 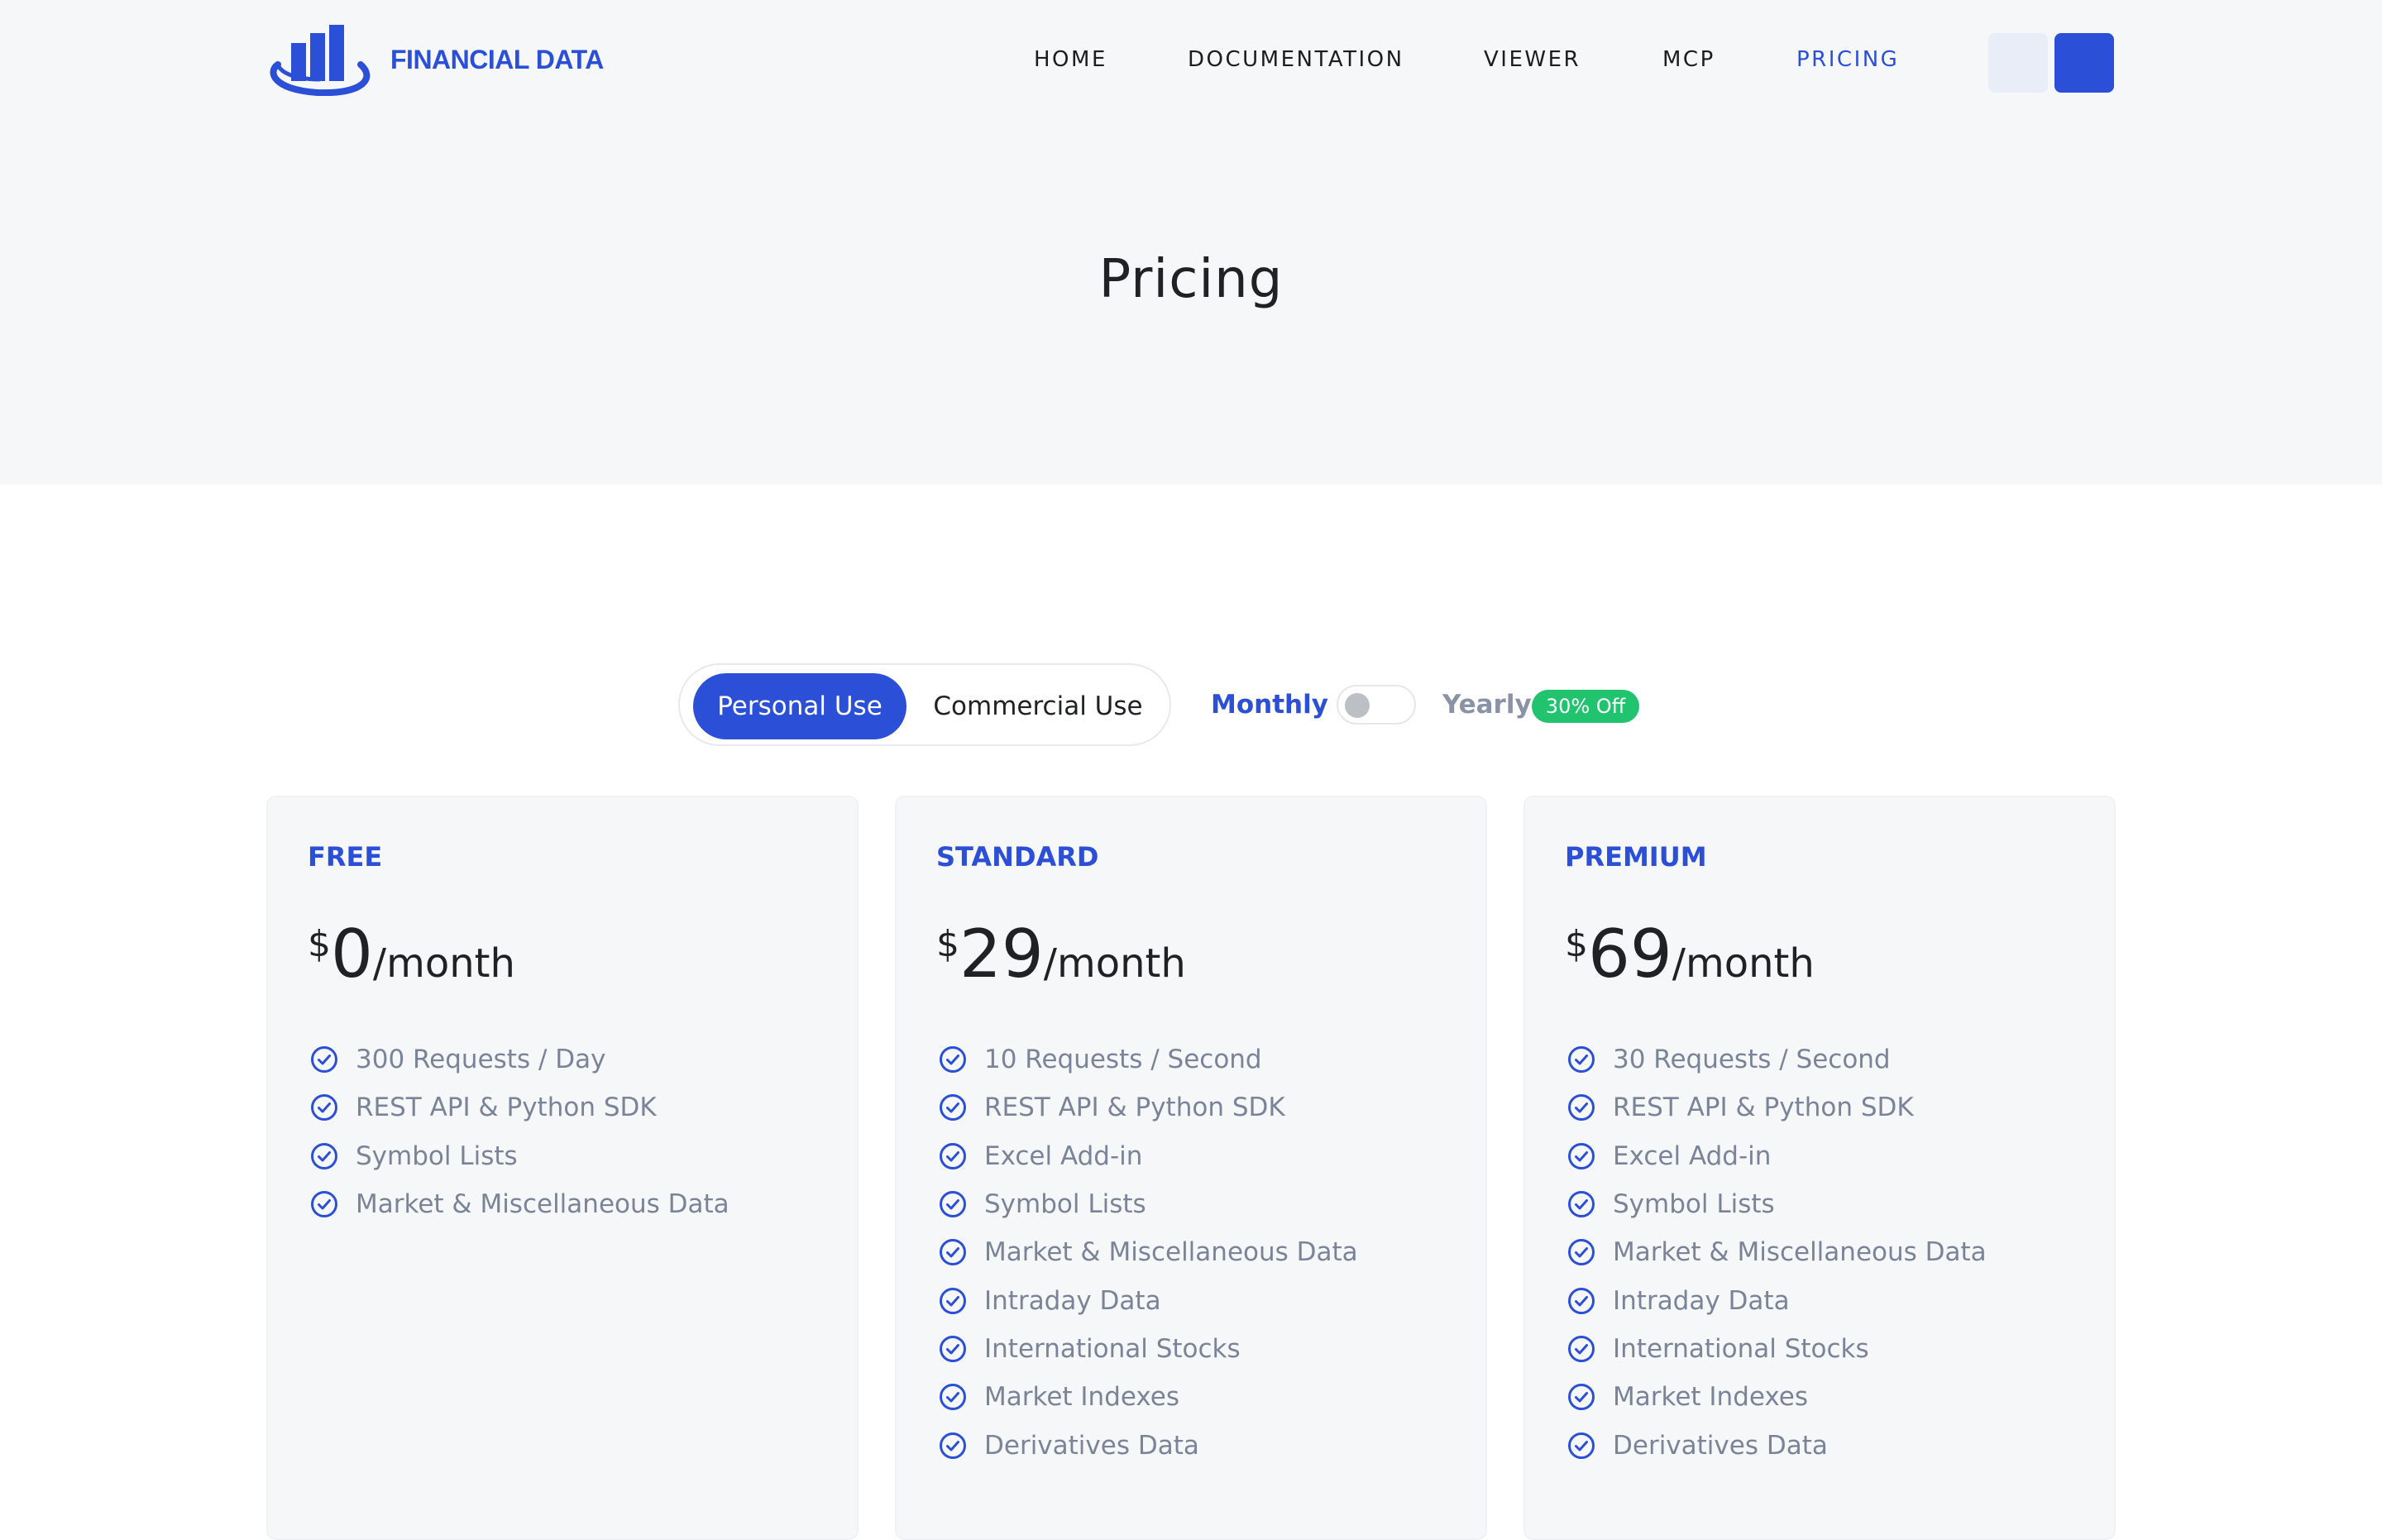 I want to click on feature-item: 30 Requests / Second, so click(x=1776, y=1059).